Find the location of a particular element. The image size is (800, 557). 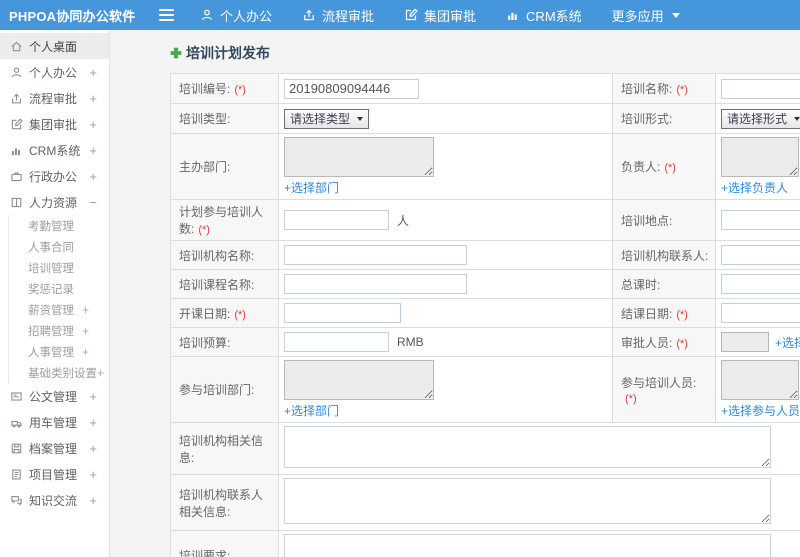

choose-leader-link: +选择负责人 is located at coordinates (754, 187).